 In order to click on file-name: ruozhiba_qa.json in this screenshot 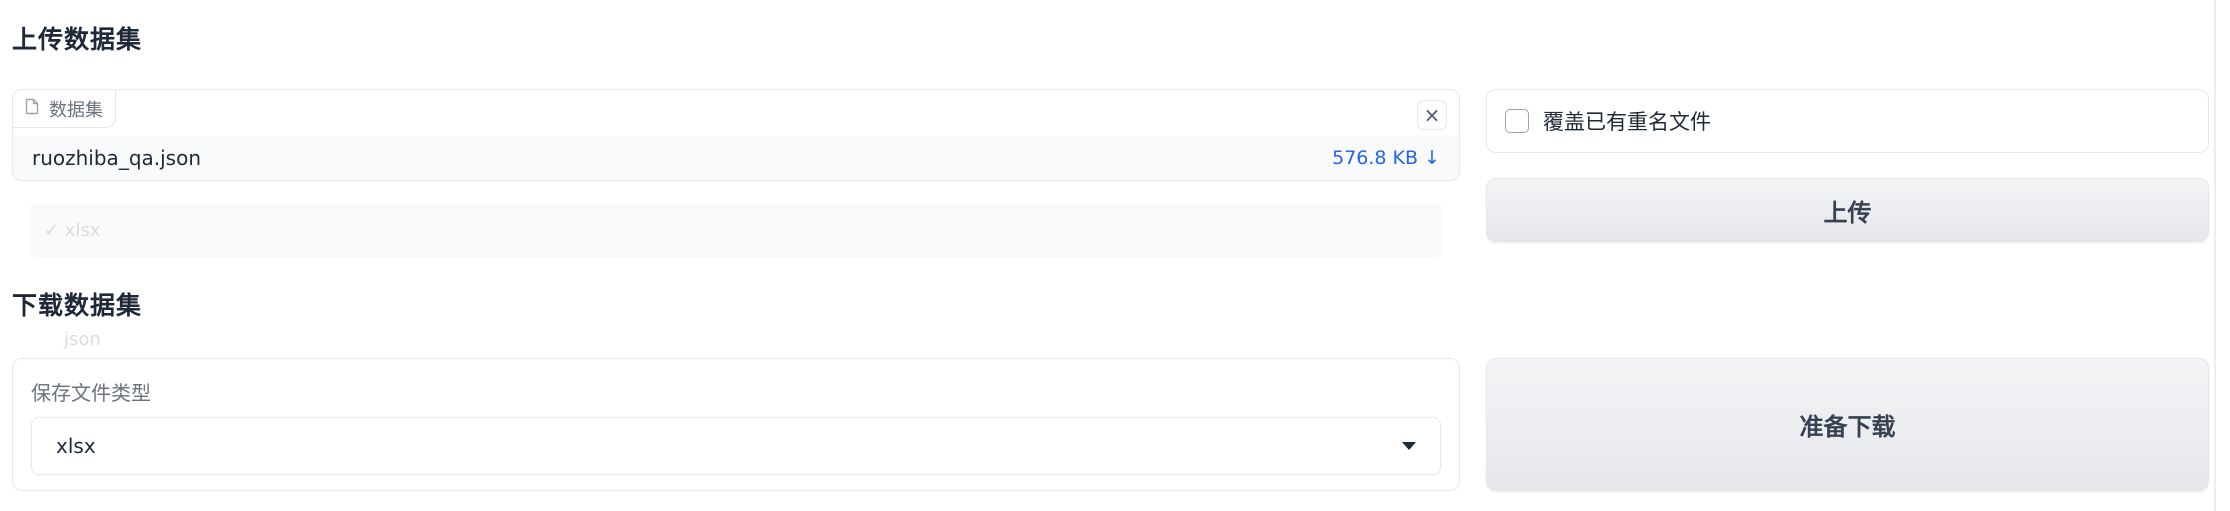, I will do `click(117, 158)`.